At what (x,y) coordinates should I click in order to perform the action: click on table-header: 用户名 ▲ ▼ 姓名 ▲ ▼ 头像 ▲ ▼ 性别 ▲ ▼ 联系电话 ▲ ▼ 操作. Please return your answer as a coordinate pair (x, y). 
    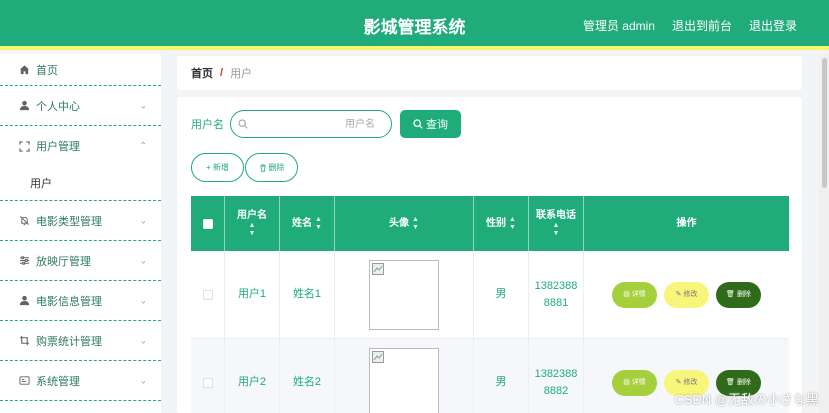
    Looking at the image, I should click on (490, 223).